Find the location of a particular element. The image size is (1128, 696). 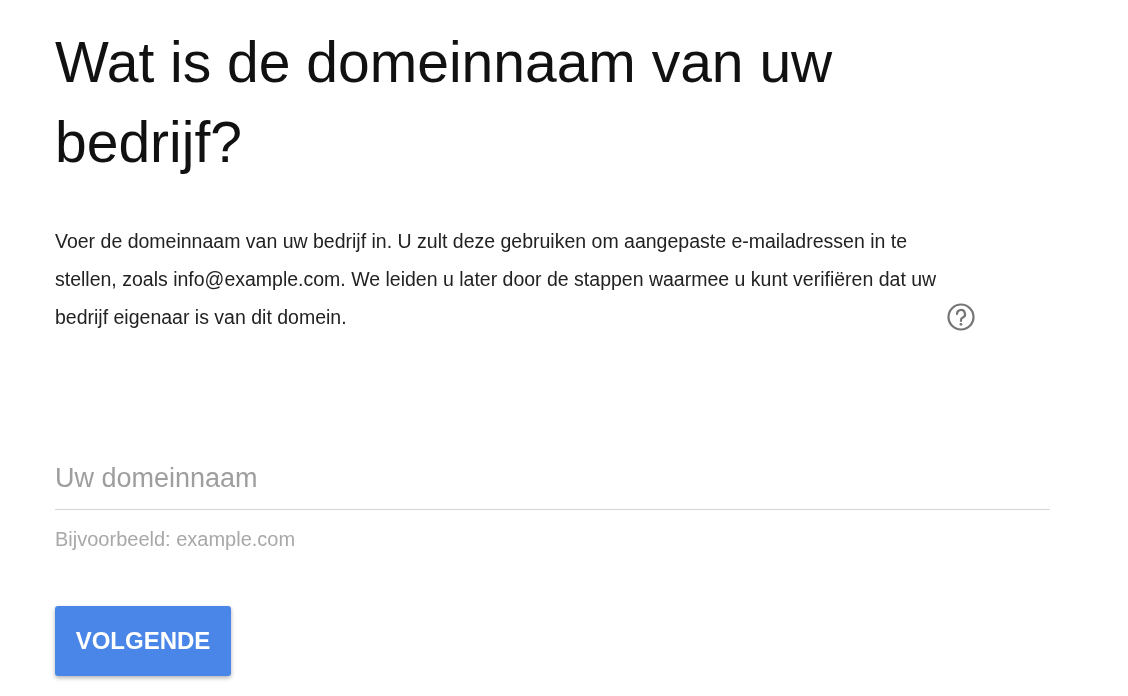

next-button: VOLGENDE is located at coordinates (143, 640).